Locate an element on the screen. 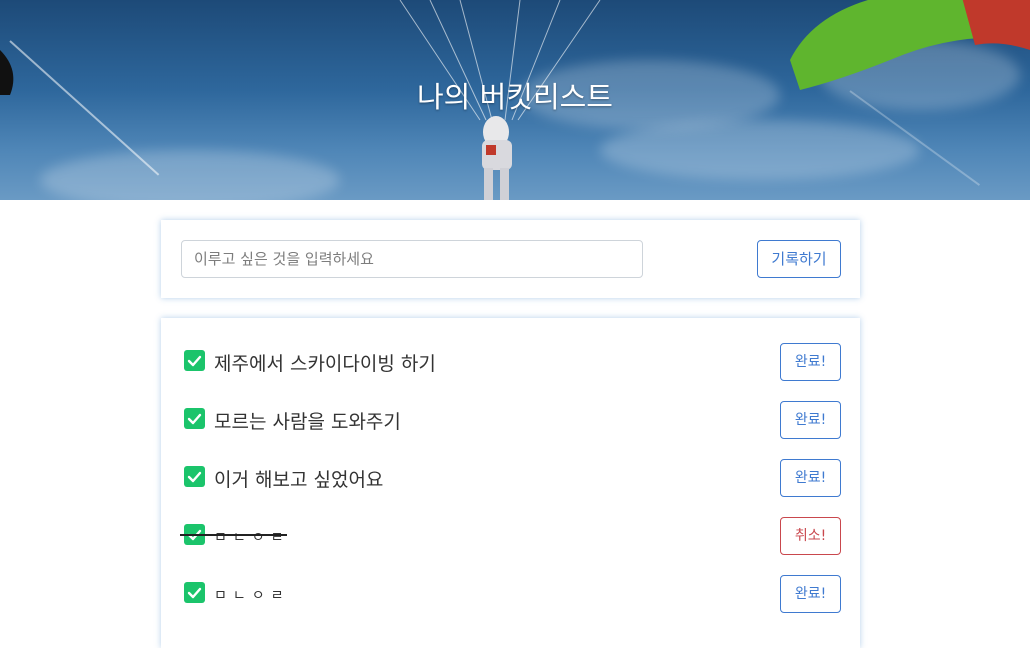  bucket-input is located at coordinates (412, 259).